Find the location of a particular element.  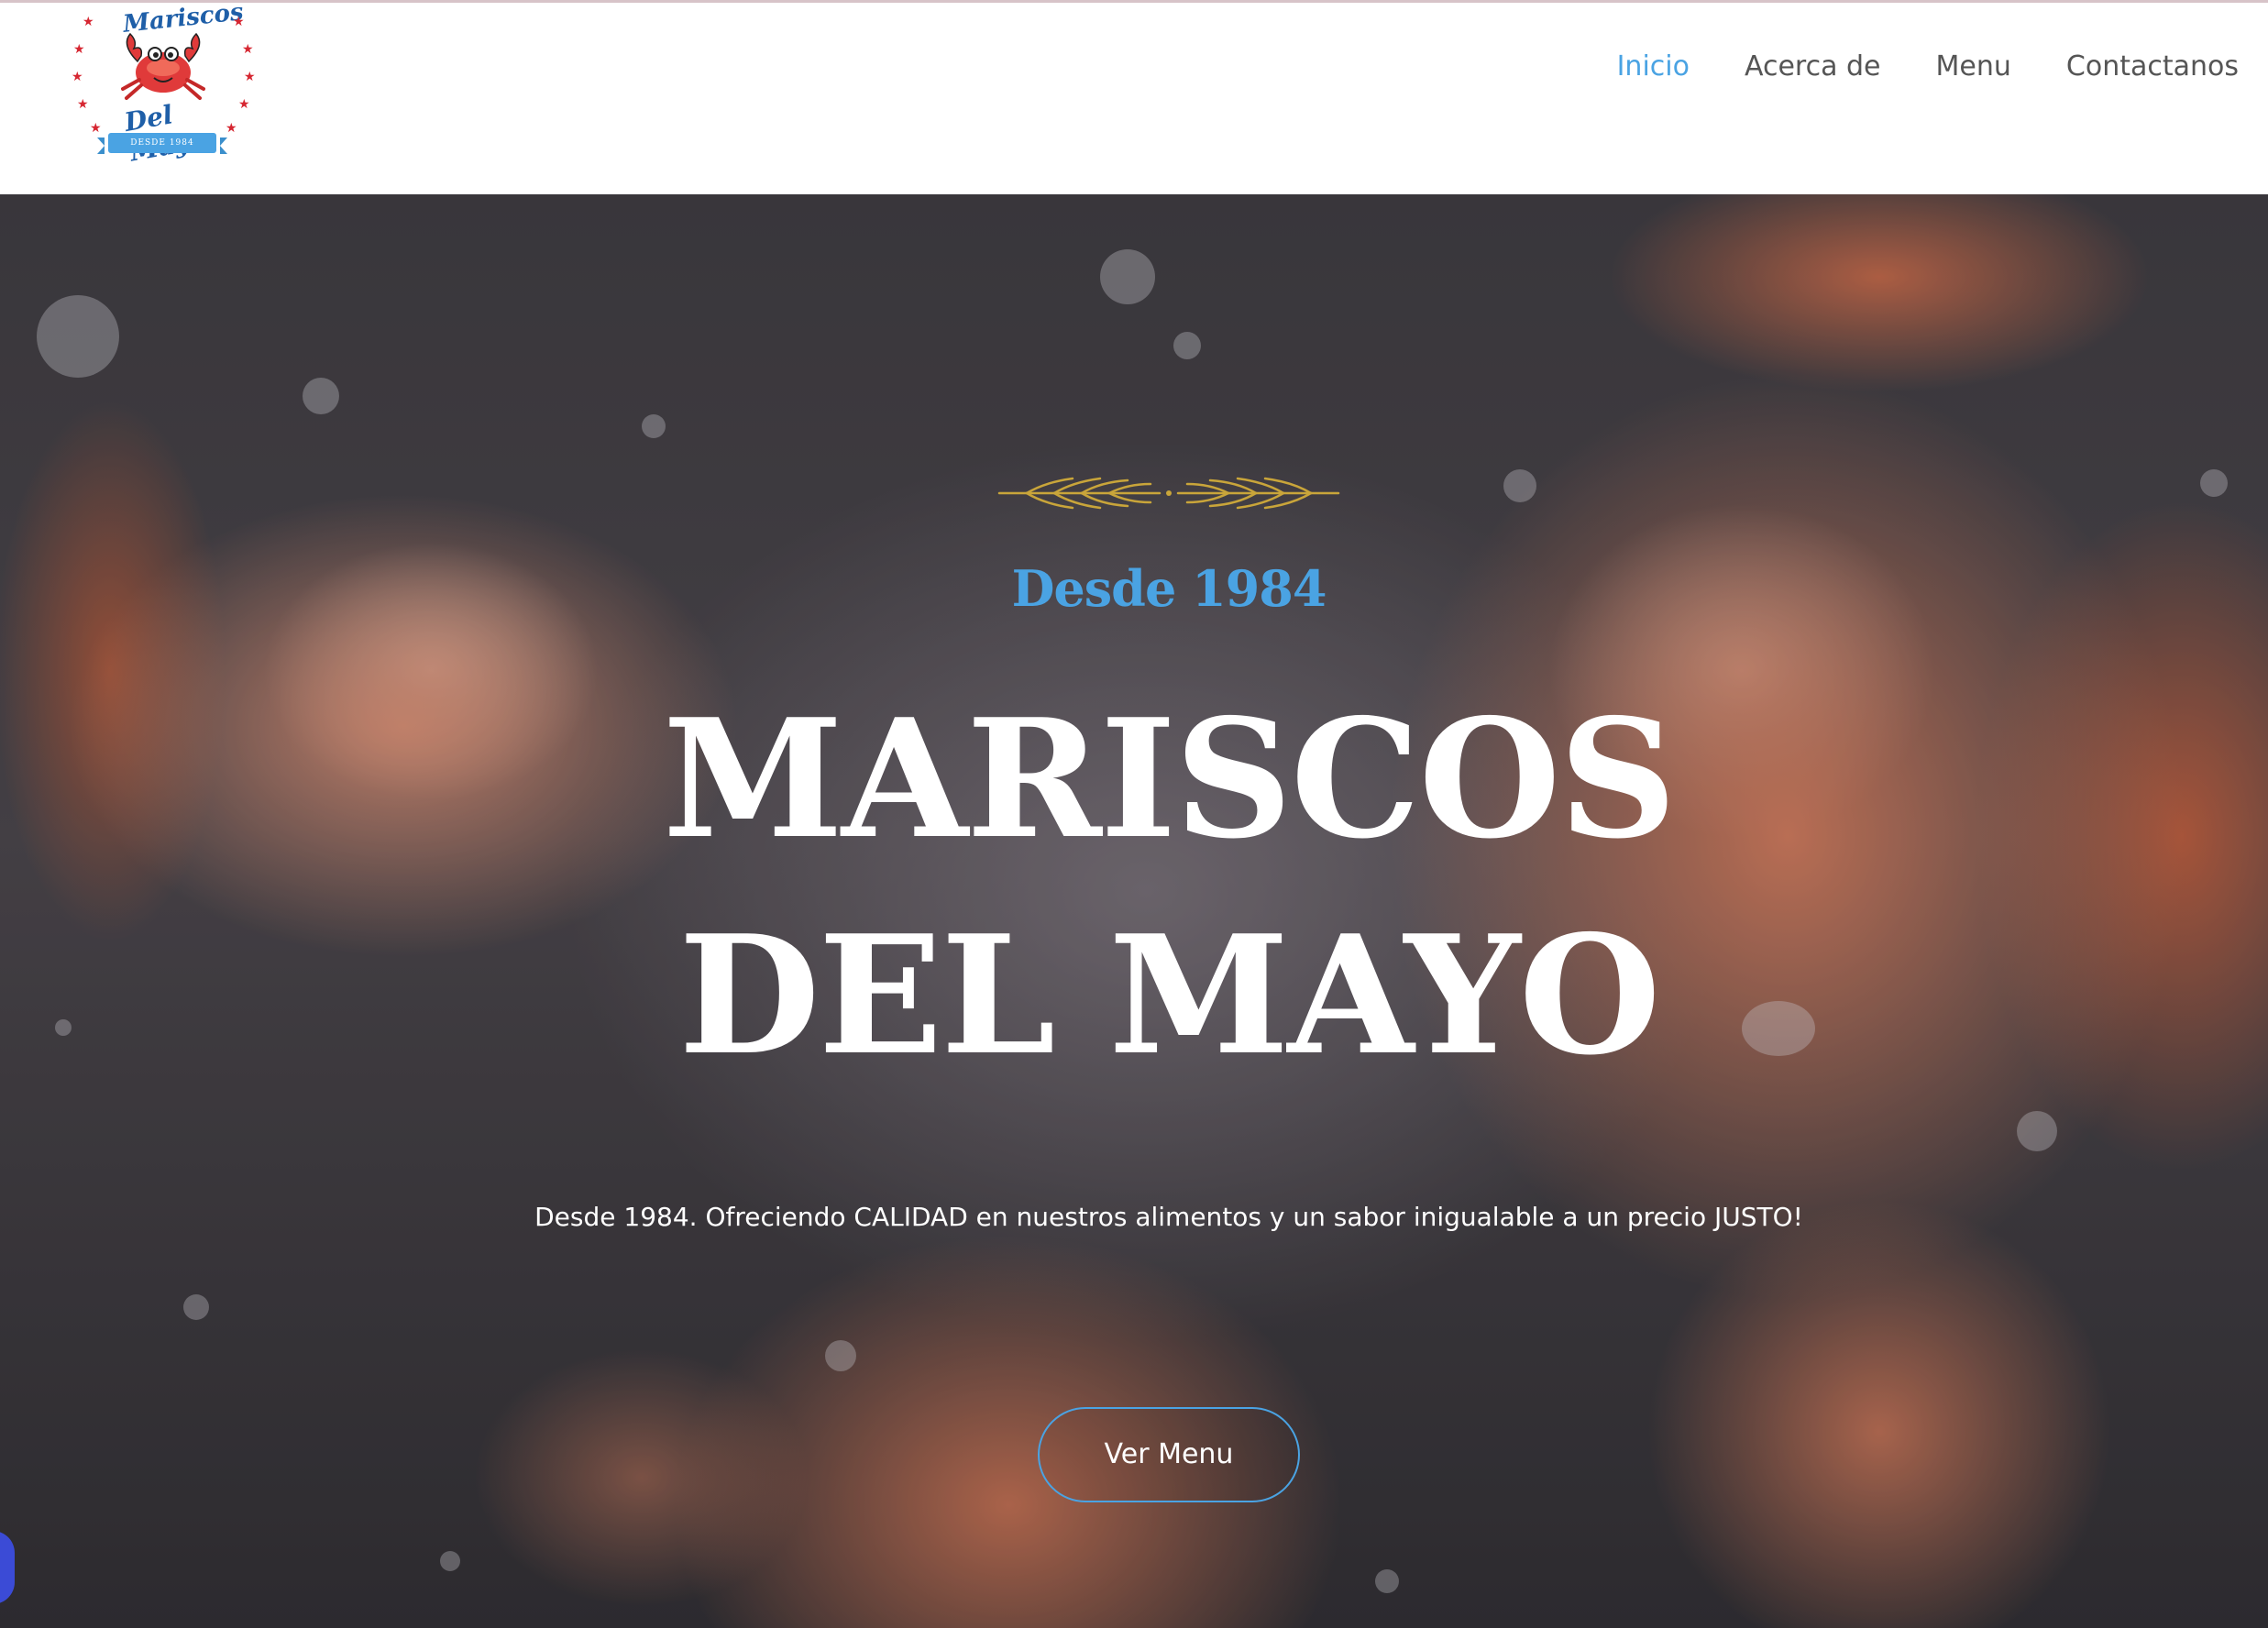

main-nav: Inicio Acerca de Menu Contactanos is located at coordinates (1900, 67).